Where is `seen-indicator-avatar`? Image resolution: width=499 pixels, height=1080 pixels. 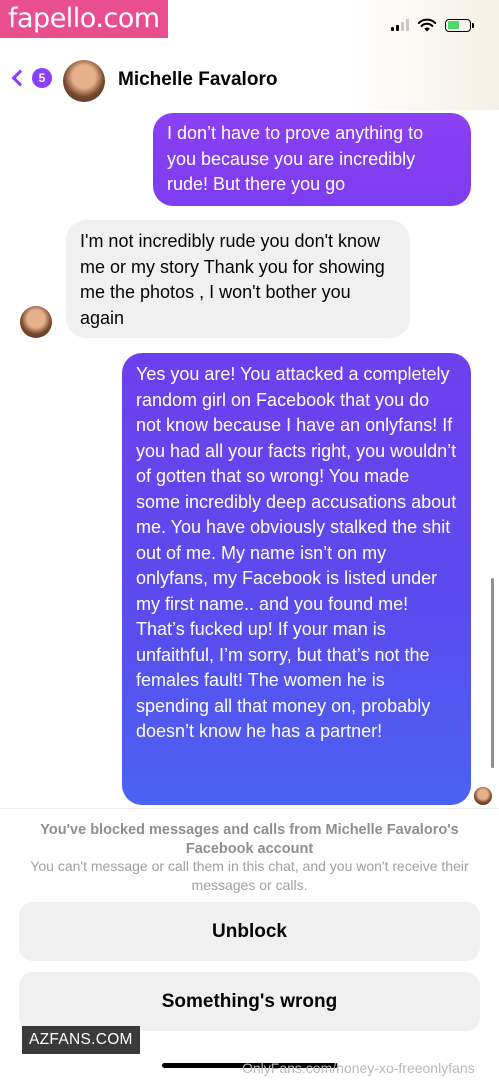
seen-indicator-avatar is located at coordinates (483, 796).